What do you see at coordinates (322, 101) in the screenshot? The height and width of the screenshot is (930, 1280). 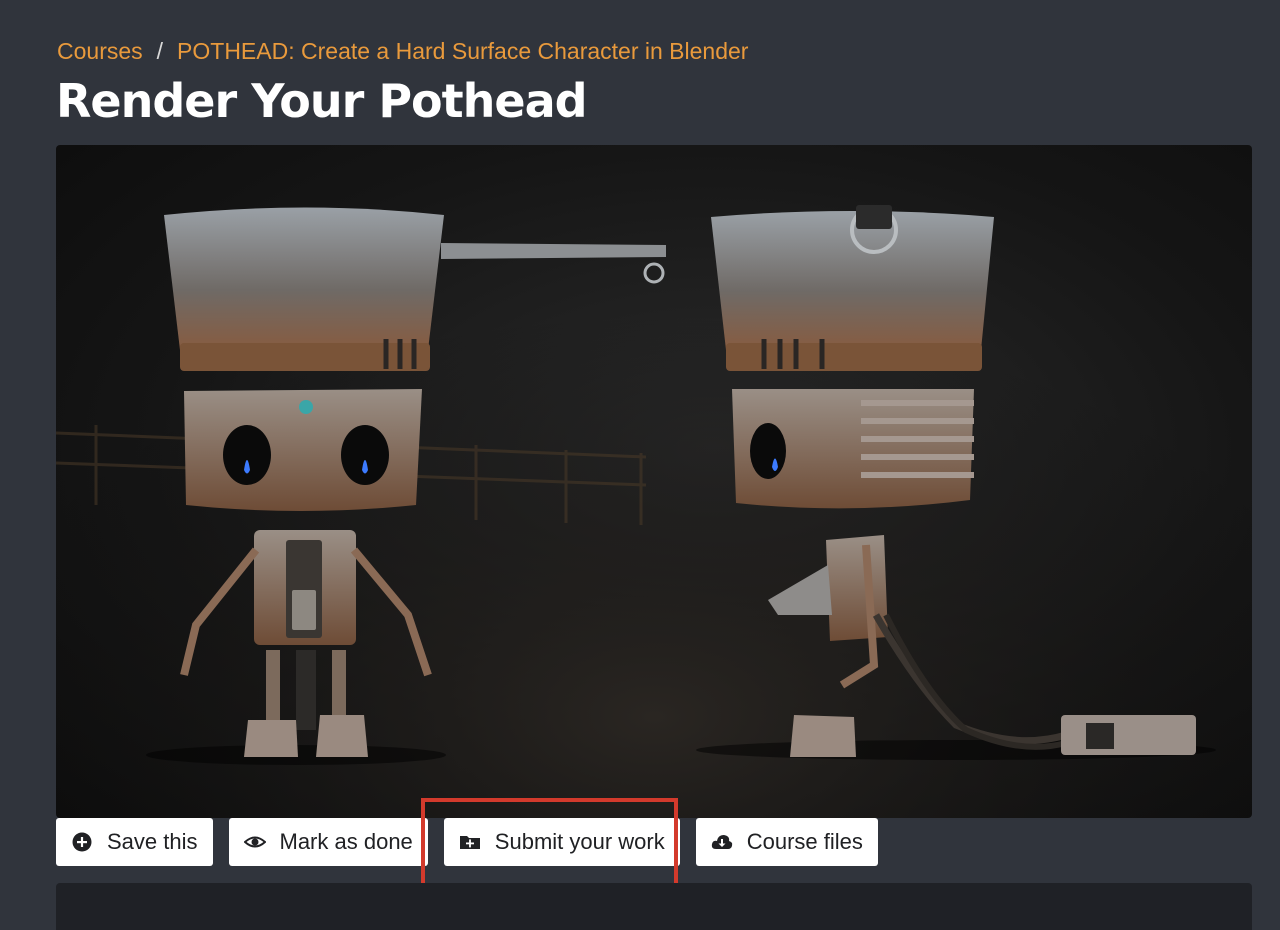 I see `page-title: Render Your Pothead` at bounding box center [322, 101].